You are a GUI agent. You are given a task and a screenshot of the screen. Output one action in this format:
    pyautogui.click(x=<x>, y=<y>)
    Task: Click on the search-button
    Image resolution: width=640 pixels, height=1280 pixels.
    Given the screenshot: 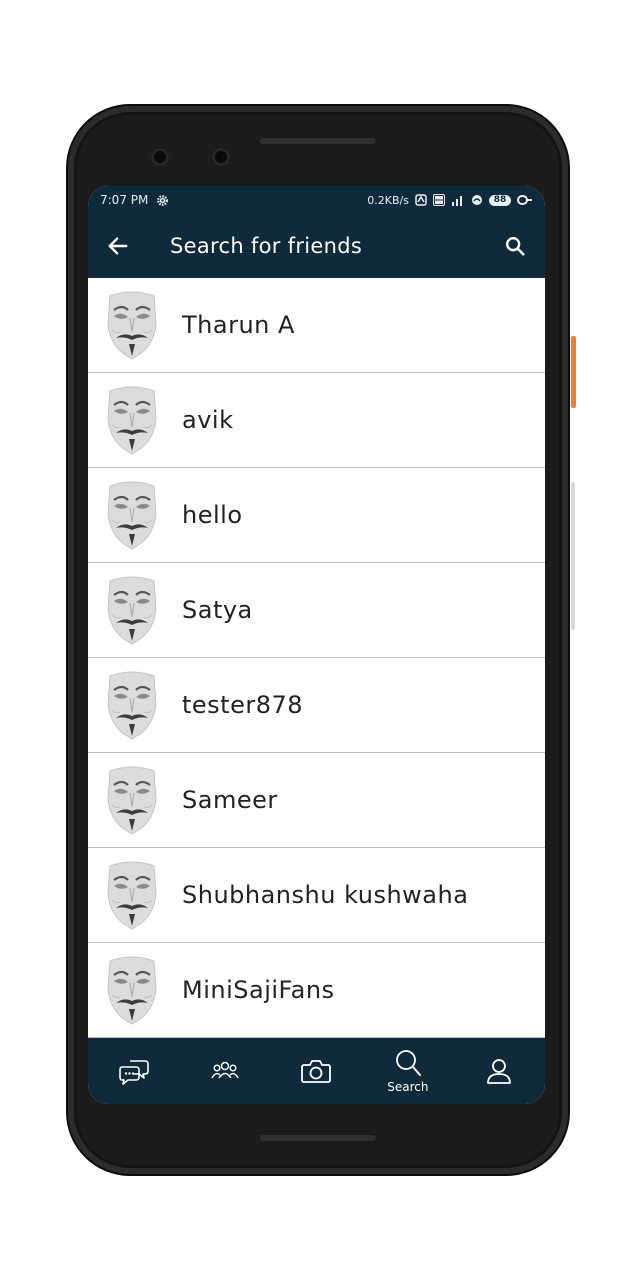 What is the action you would take?
    pyautogui.click(x=515, y=246)
    